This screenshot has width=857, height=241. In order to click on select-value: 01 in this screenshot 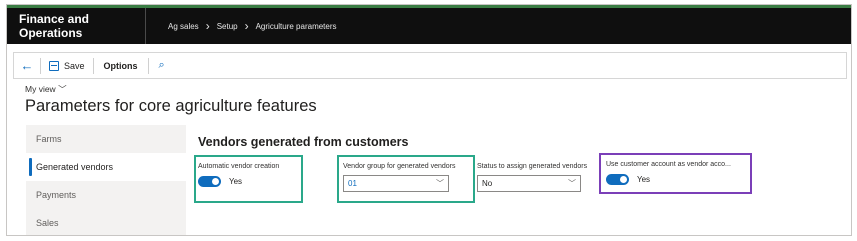, I will do `click(352, 183)`.